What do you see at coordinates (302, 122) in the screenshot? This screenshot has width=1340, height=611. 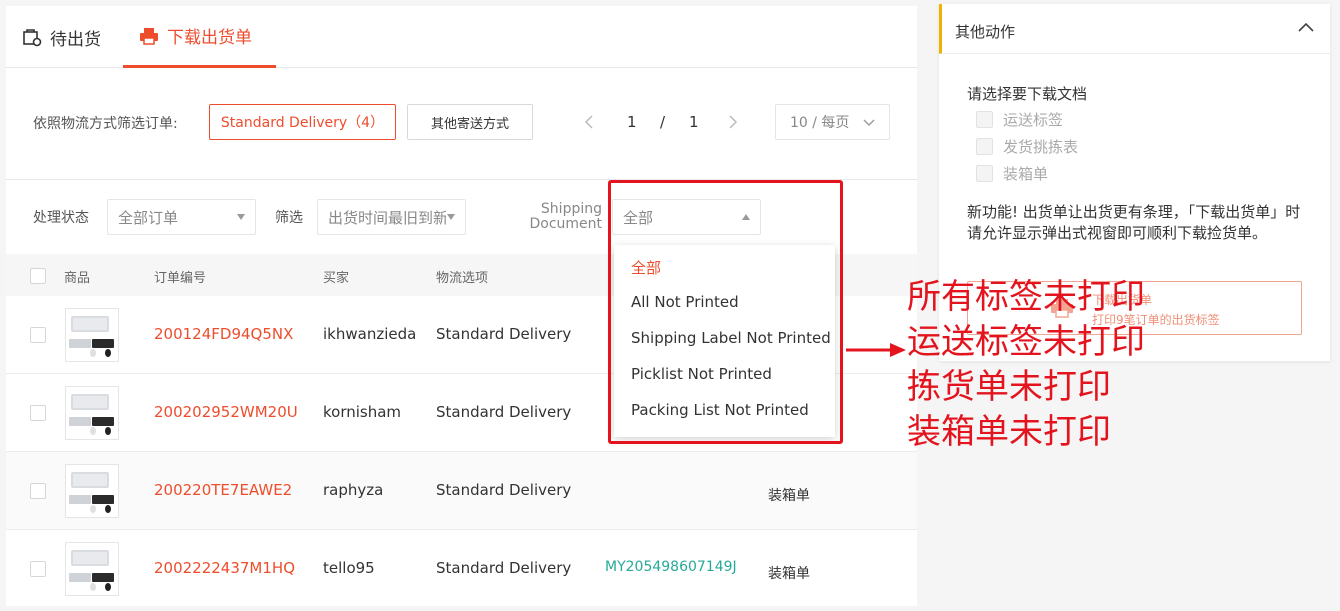 I see `standard-delivery-button: Standard Delivery（4）` at bounding box center [302, 122].